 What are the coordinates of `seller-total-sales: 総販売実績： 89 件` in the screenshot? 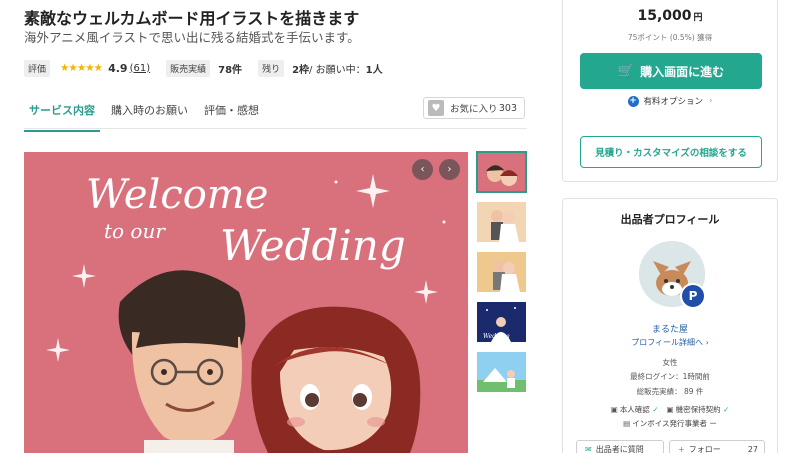 It's located at (670, 391).